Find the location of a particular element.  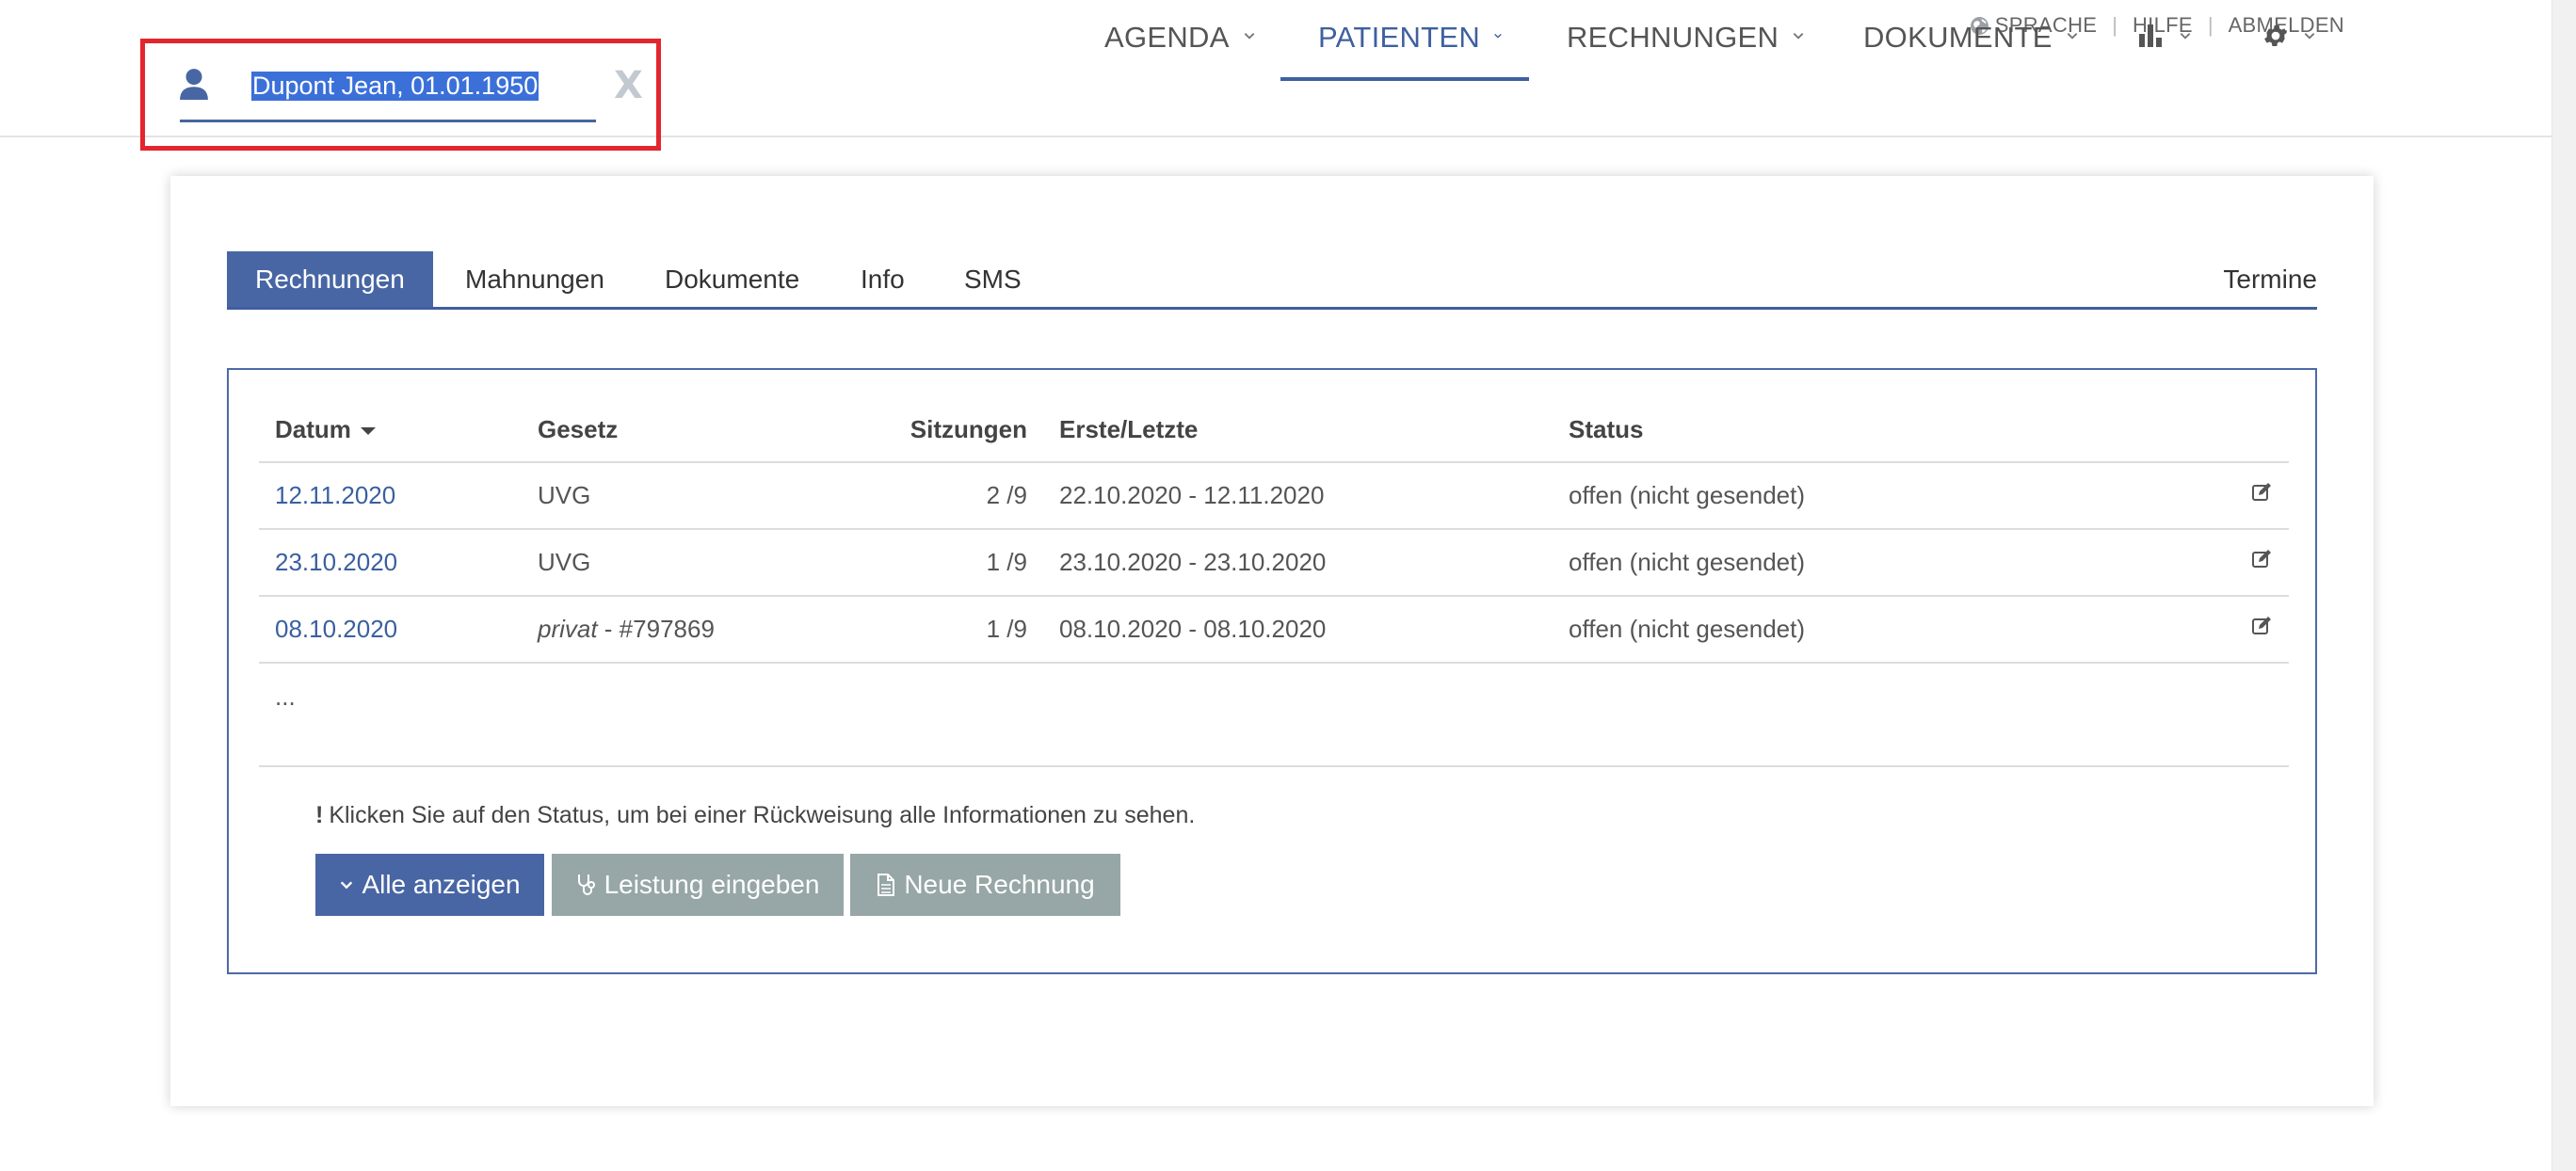

nav-rechnungen: RECHNUNGEN is located at coordinates (1686, 39).